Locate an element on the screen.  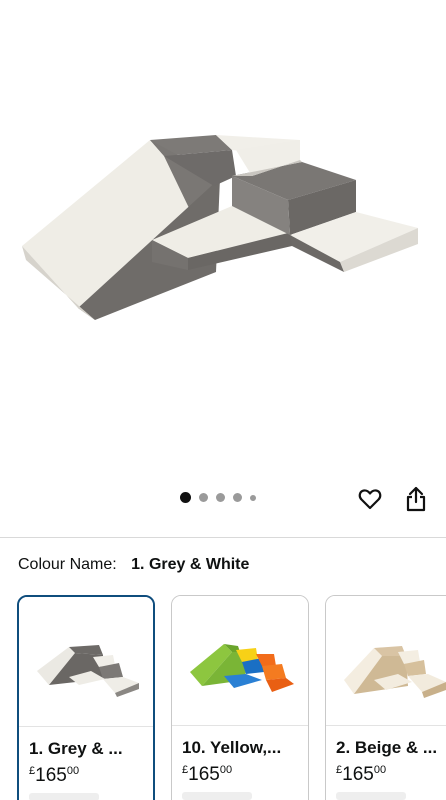
favourite-button is located at coordinates (370, 499).